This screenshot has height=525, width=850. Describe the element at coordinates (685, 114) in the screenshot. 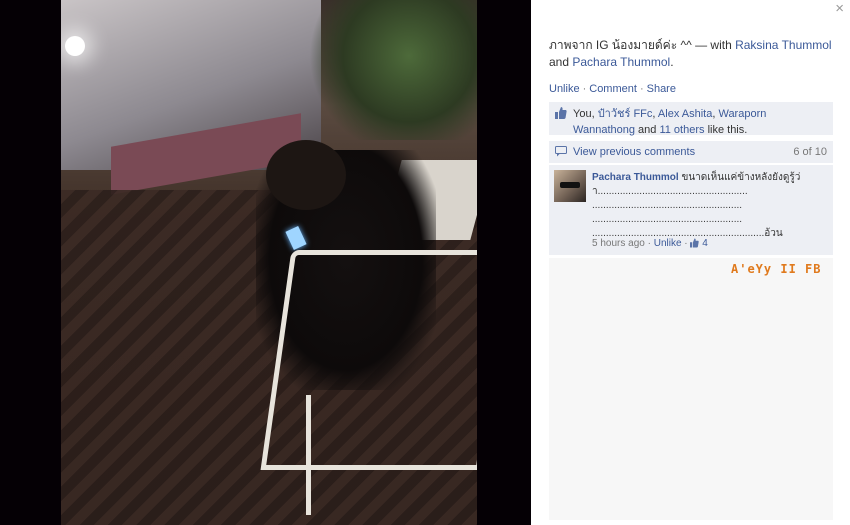

I see `liker-link: Alex Ashita` at that location.